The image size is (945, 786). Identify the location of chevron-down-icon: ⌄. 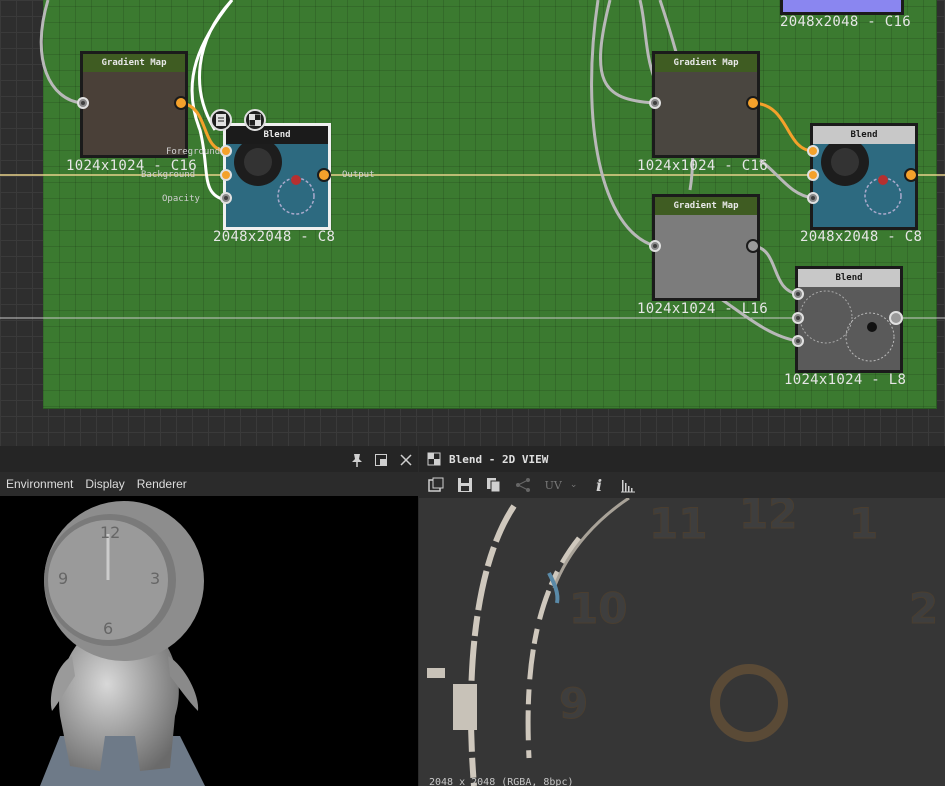
(573, 485).